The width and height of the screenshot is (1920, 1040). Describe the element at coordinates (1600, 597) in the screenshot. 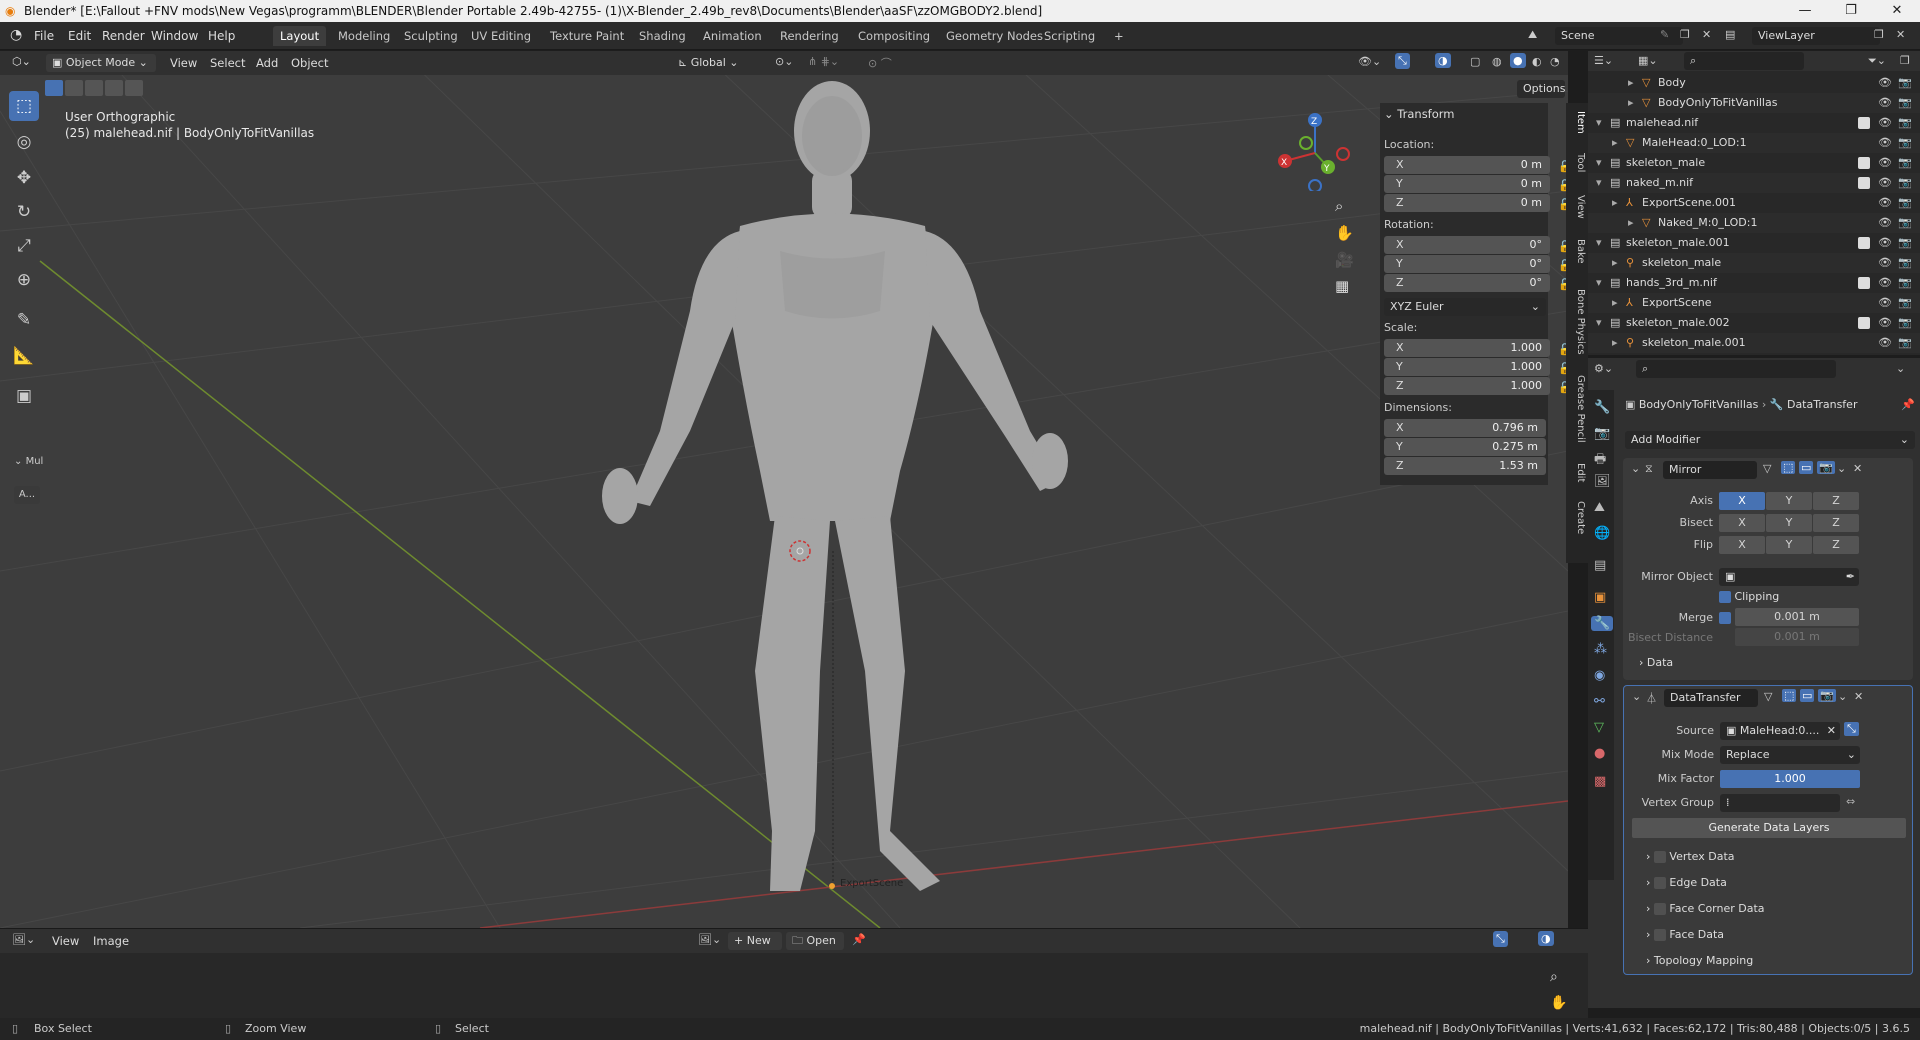

I see `object-properties-icon: ▣` at that location.